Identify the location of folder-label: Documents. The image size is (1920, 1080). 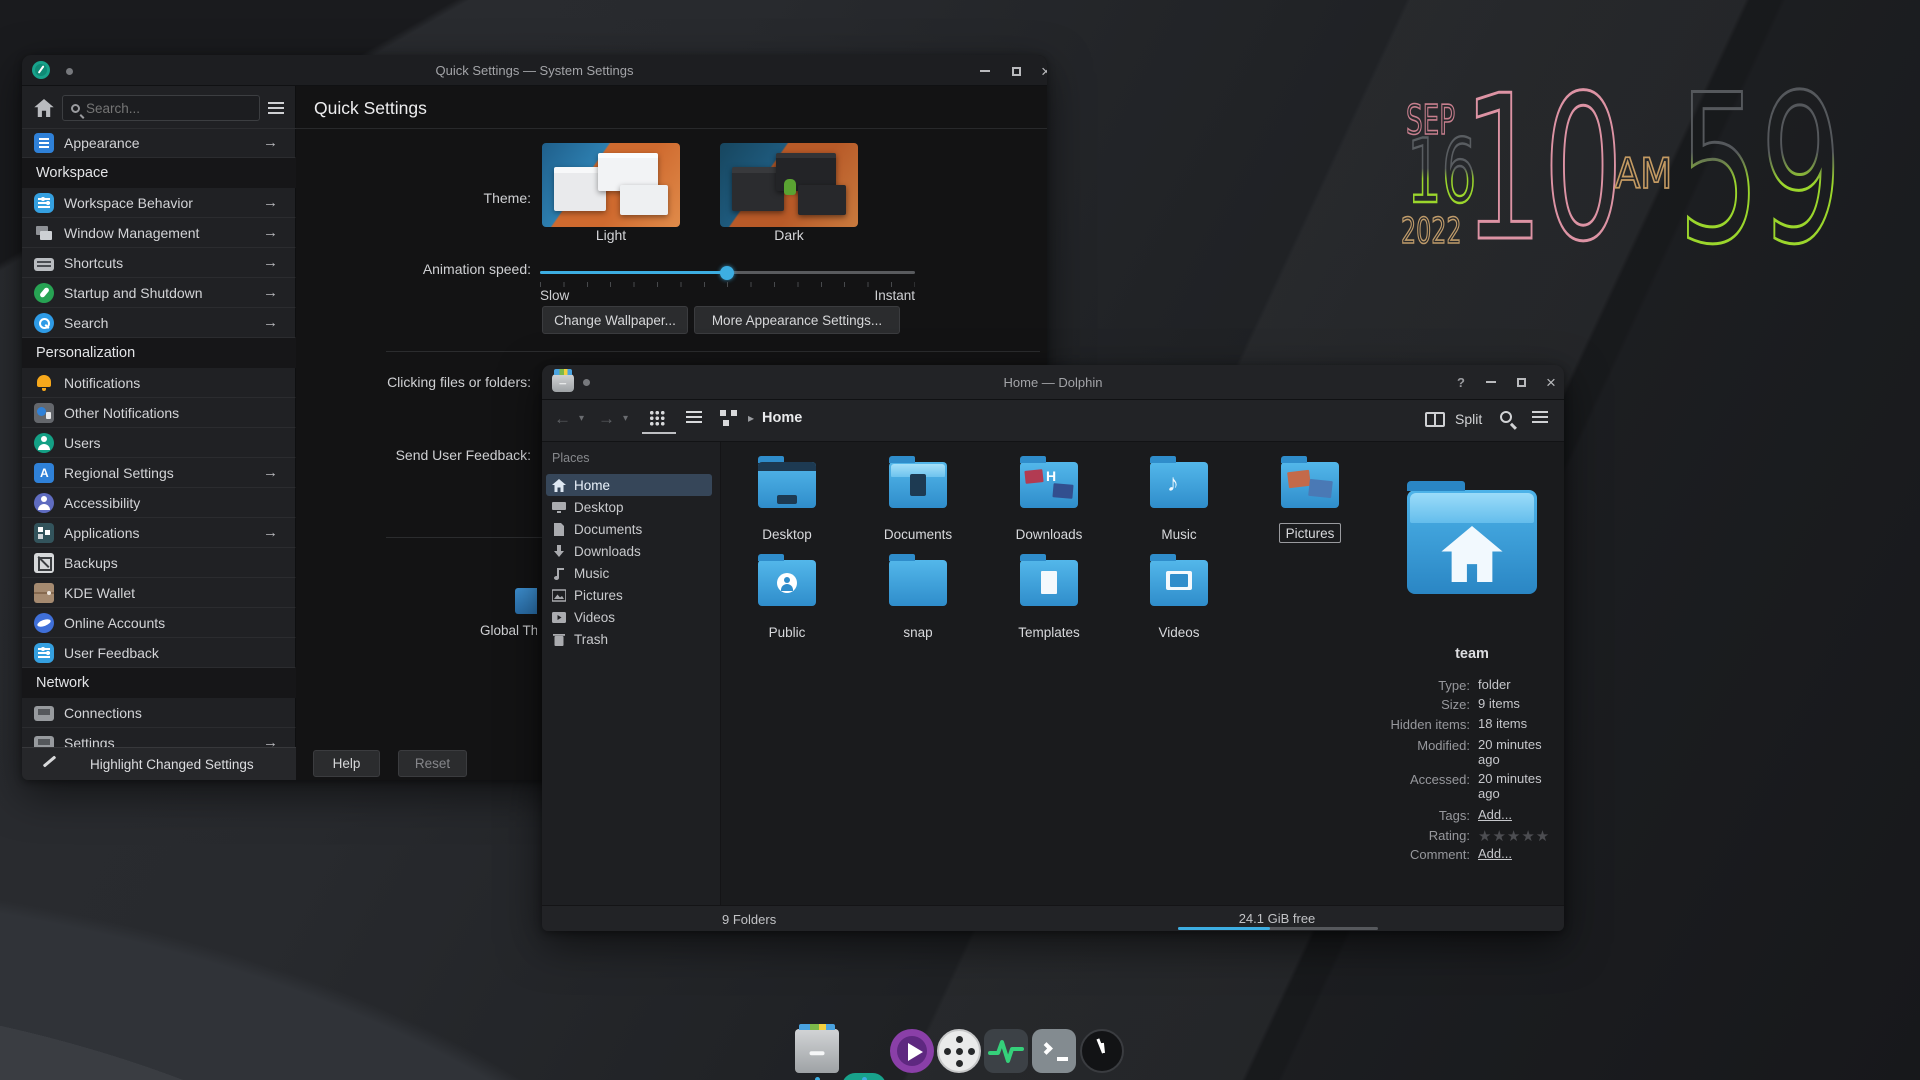
(918, 534).